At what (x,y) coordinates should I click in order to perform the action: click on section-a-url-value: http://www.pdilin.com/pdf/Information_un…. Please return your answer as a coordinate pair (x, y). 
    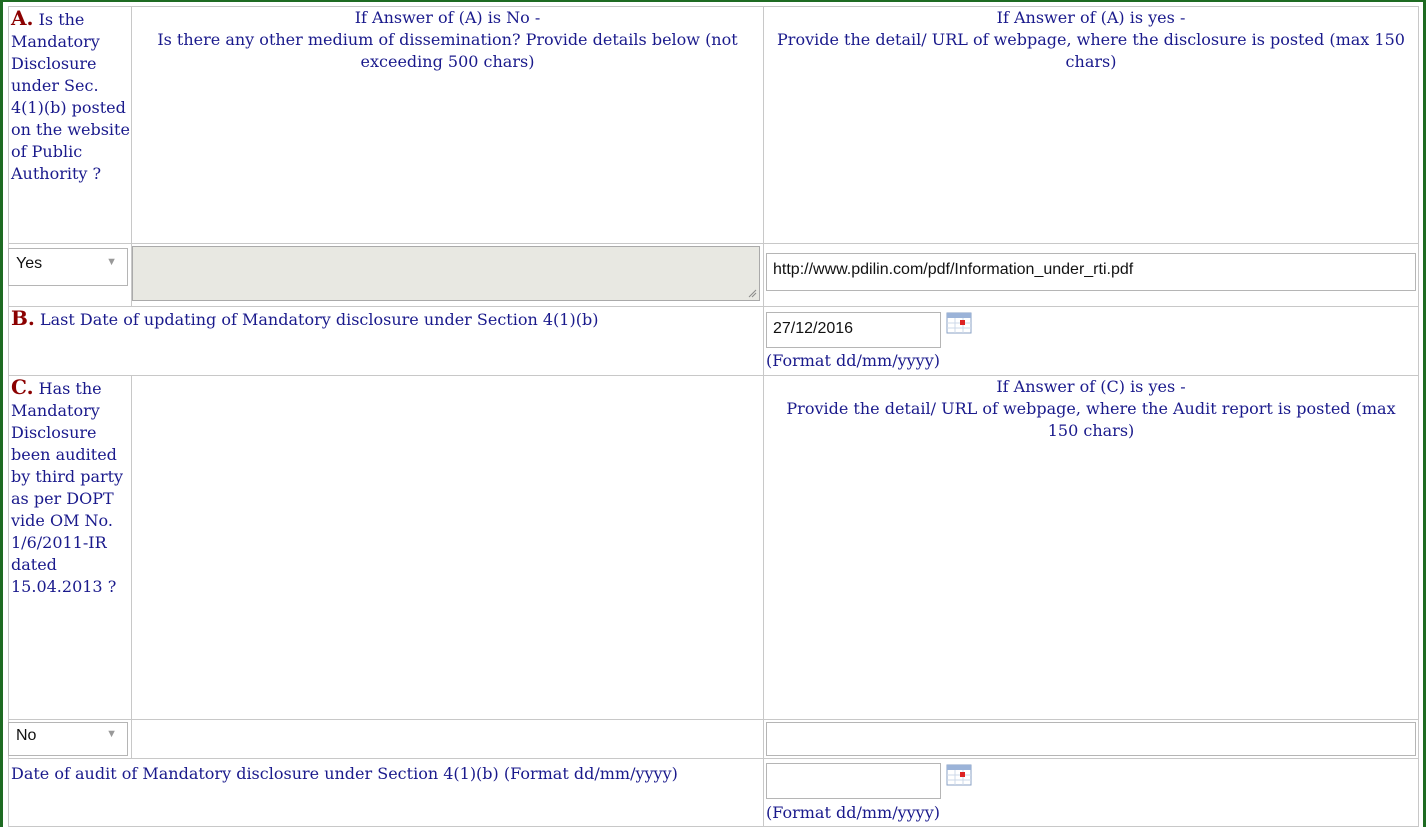
    Looking at the image, I should click on (953, 269).